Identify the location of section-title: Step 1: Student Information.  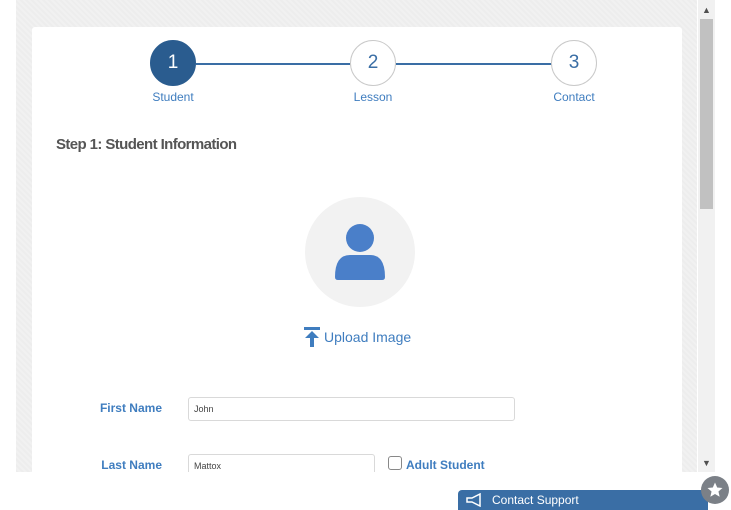
(146, 144).